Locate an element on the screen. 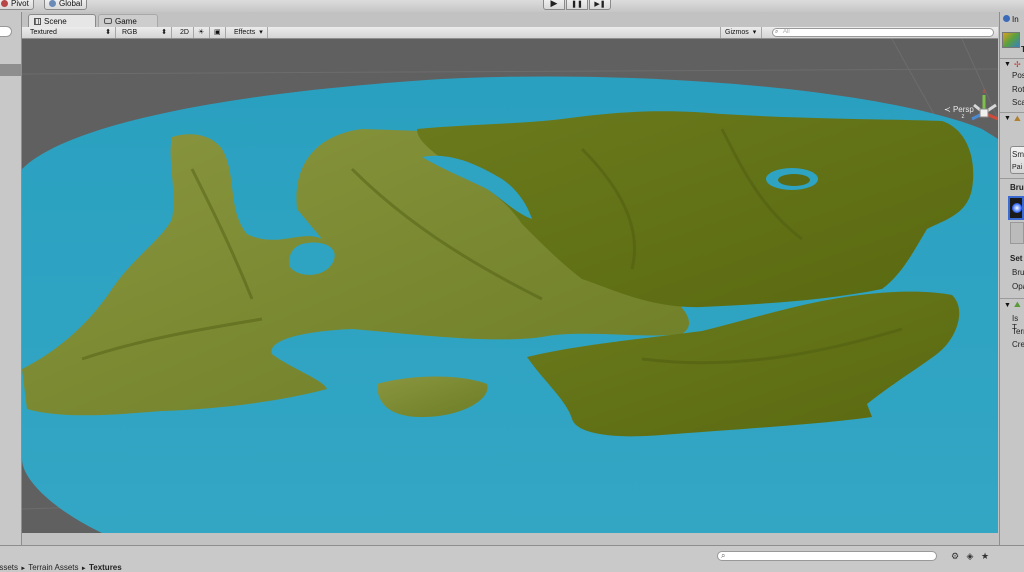  breadcrumb-item-assets: Assets is located at coordinates (9, 567).